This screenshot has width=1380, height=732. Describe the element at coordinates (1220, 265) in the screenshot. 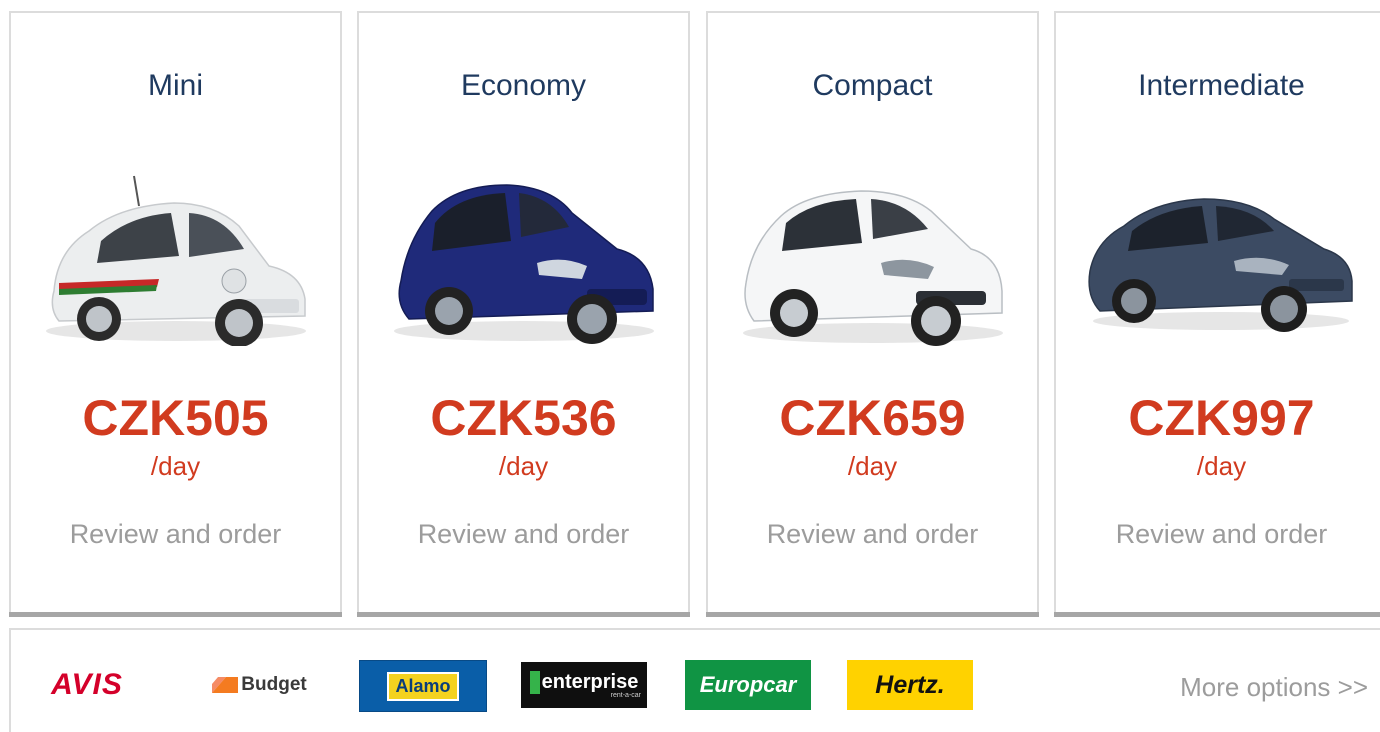

I see `dark-blue-sedan-car-icon` at that location.